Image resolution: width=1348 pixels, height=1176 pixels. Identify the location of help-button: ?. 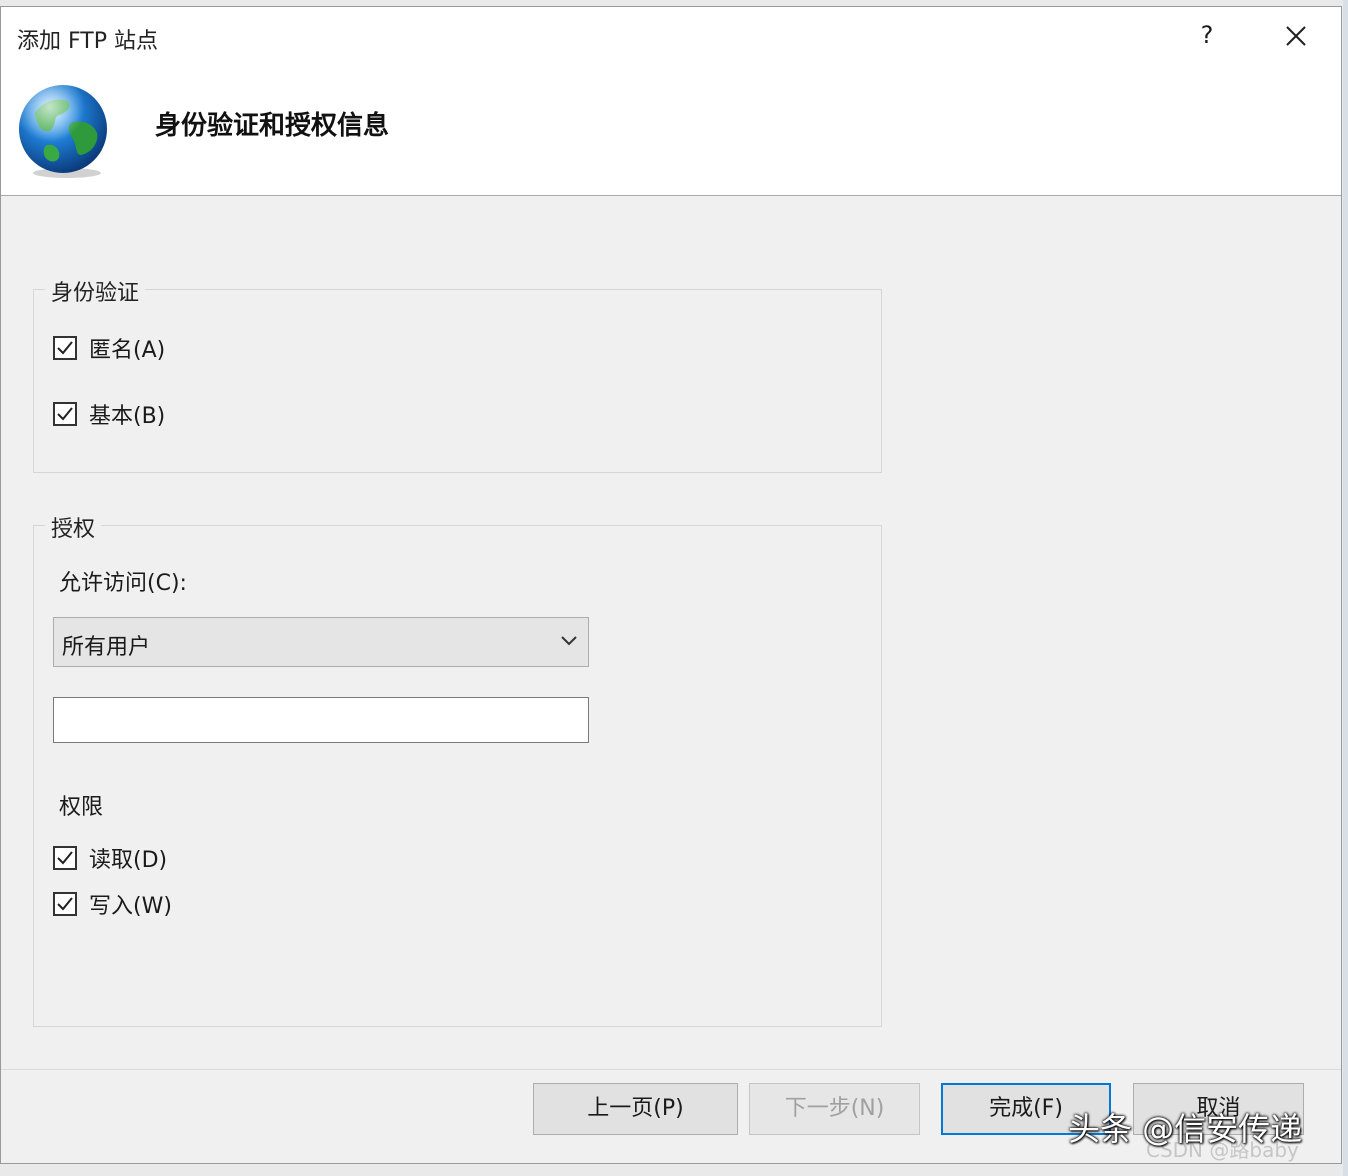
(1207, 35).